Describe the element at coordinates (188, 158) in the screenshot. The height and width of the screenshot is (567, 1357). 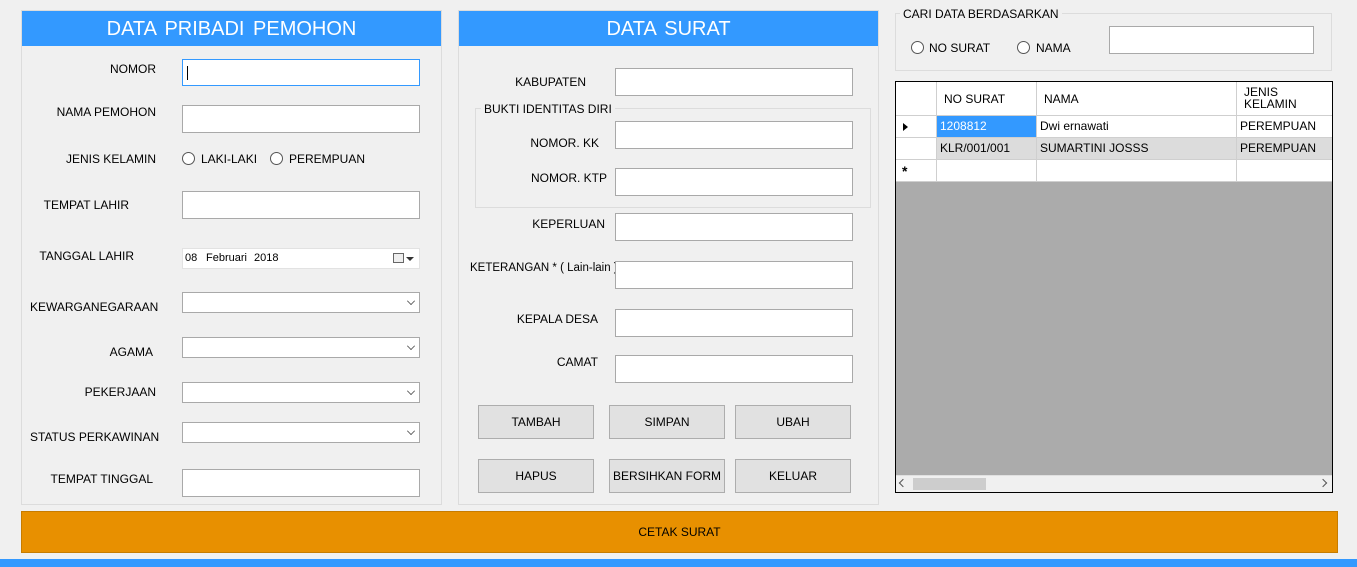
I see `gender-male-radio` at that location.